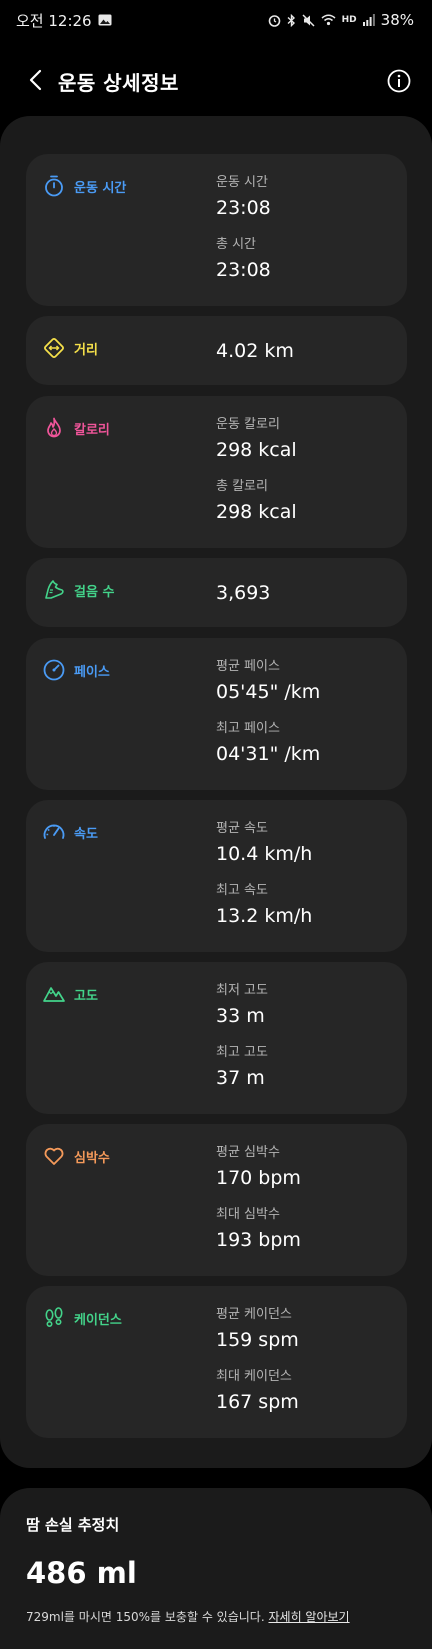 This screenshot has width=432, height=1649. I want to click on bluetooth-icon, so click(291, 20).